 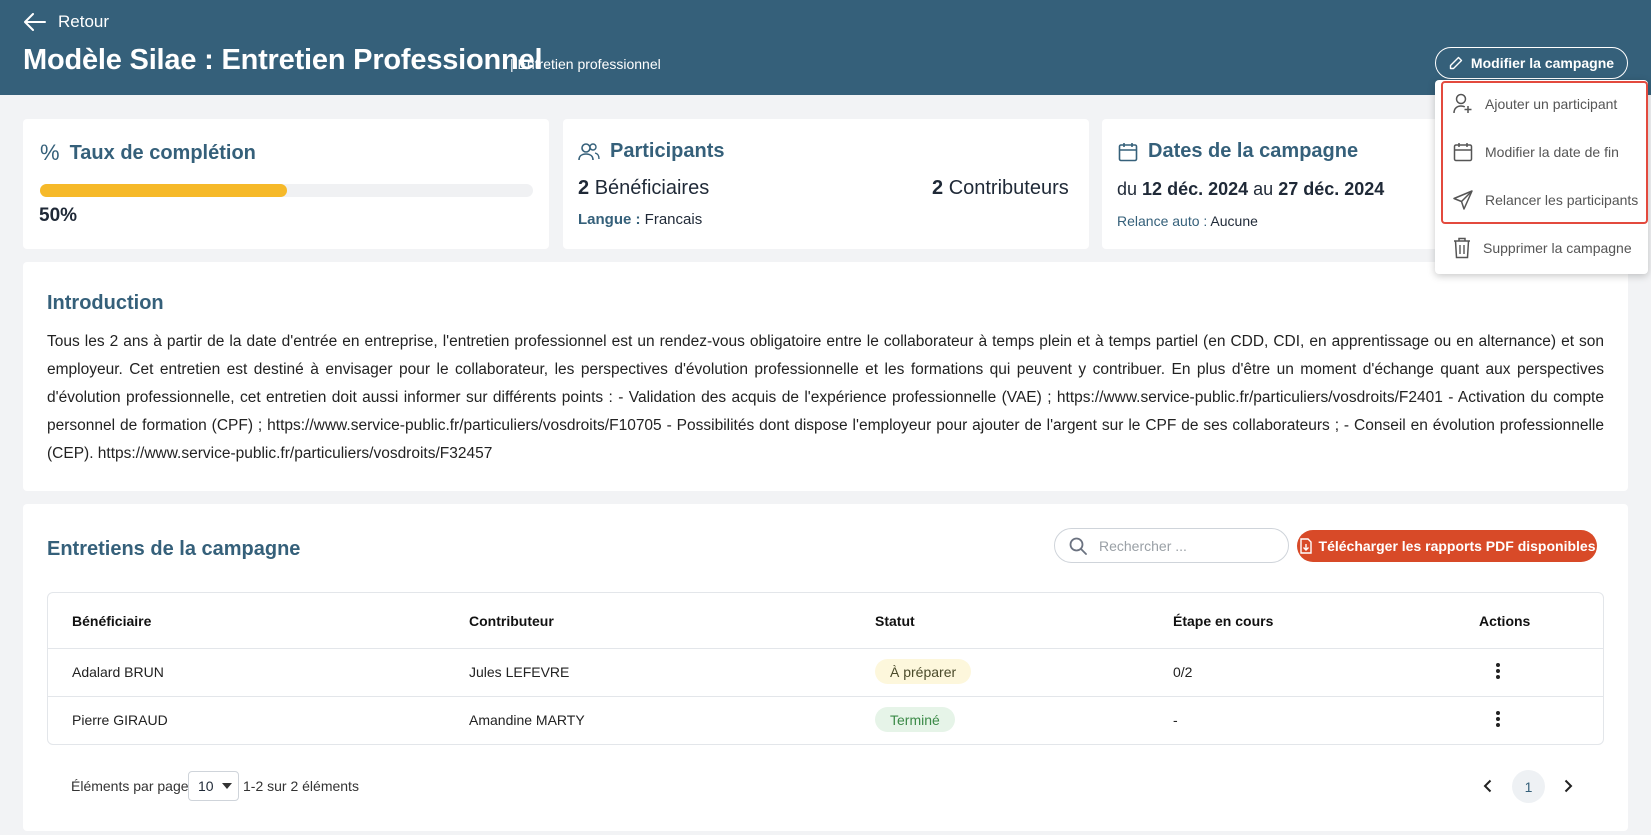 I want to click on pagination-range: 1-2 sur 2 éléments, so click(x=301, y=786).